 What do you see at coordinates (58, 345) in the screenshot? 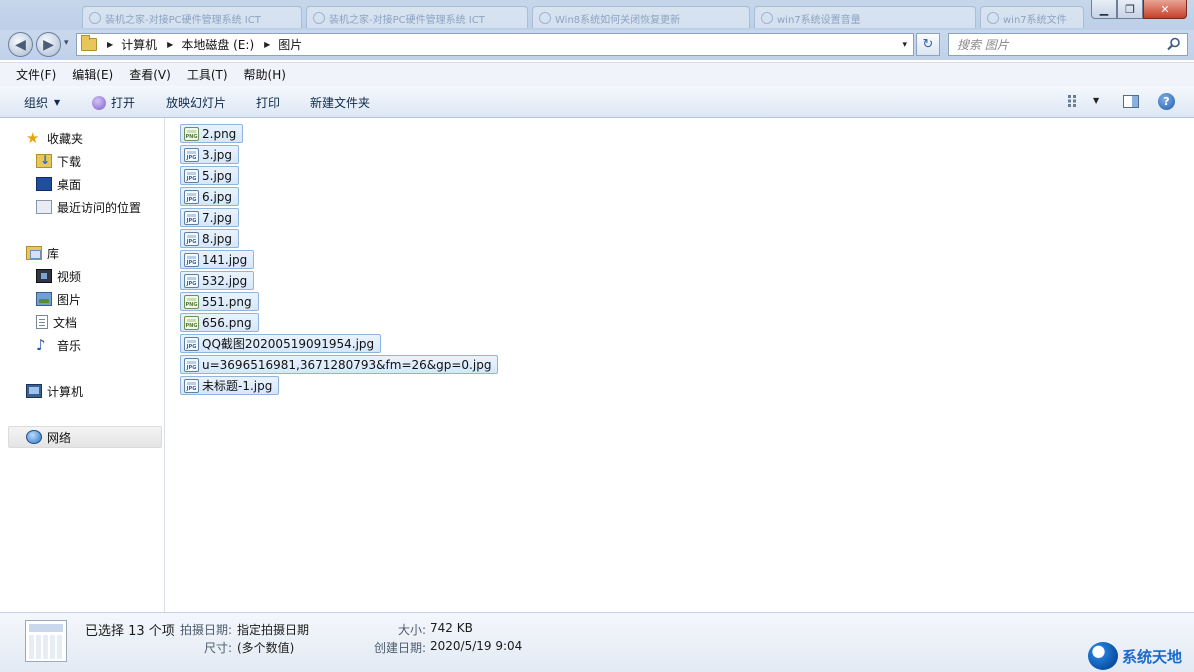
I see `sidebar-item-music: ♪ 音乐` at bounding box center [58, 345].